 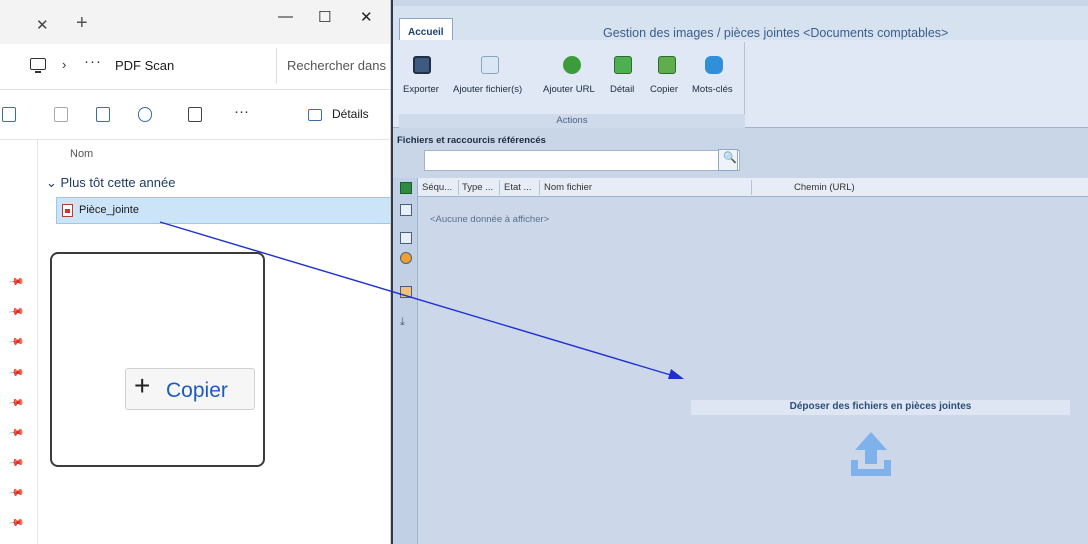 What do you see at coordinates (623, 65) in the screenshot?
I see `detail-icon` at bounding box center [623, 65].